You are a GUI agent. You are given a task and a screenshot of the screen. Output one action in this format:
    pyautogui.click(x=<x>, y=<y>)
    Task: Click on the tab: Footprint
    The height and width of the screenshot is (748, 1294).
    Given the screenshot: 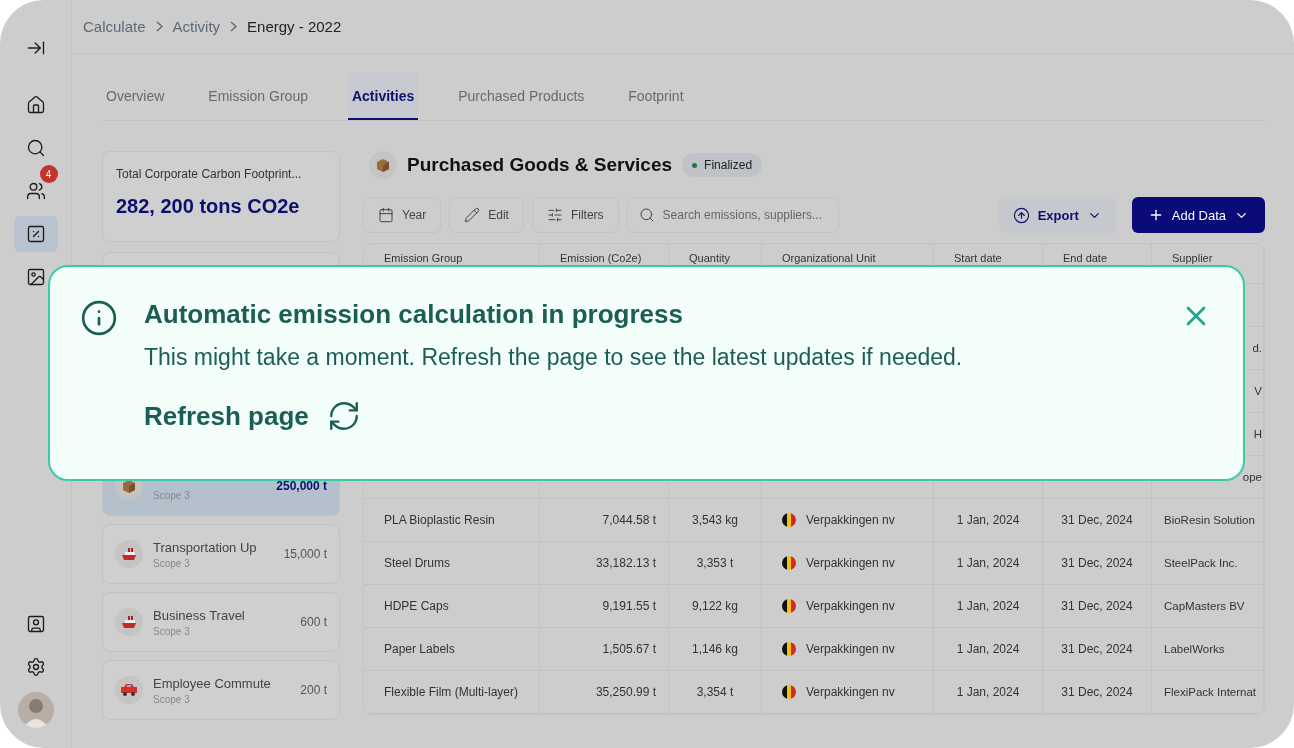 What is the action you would take?
    pyautogui.click(x=656, y=96)
    